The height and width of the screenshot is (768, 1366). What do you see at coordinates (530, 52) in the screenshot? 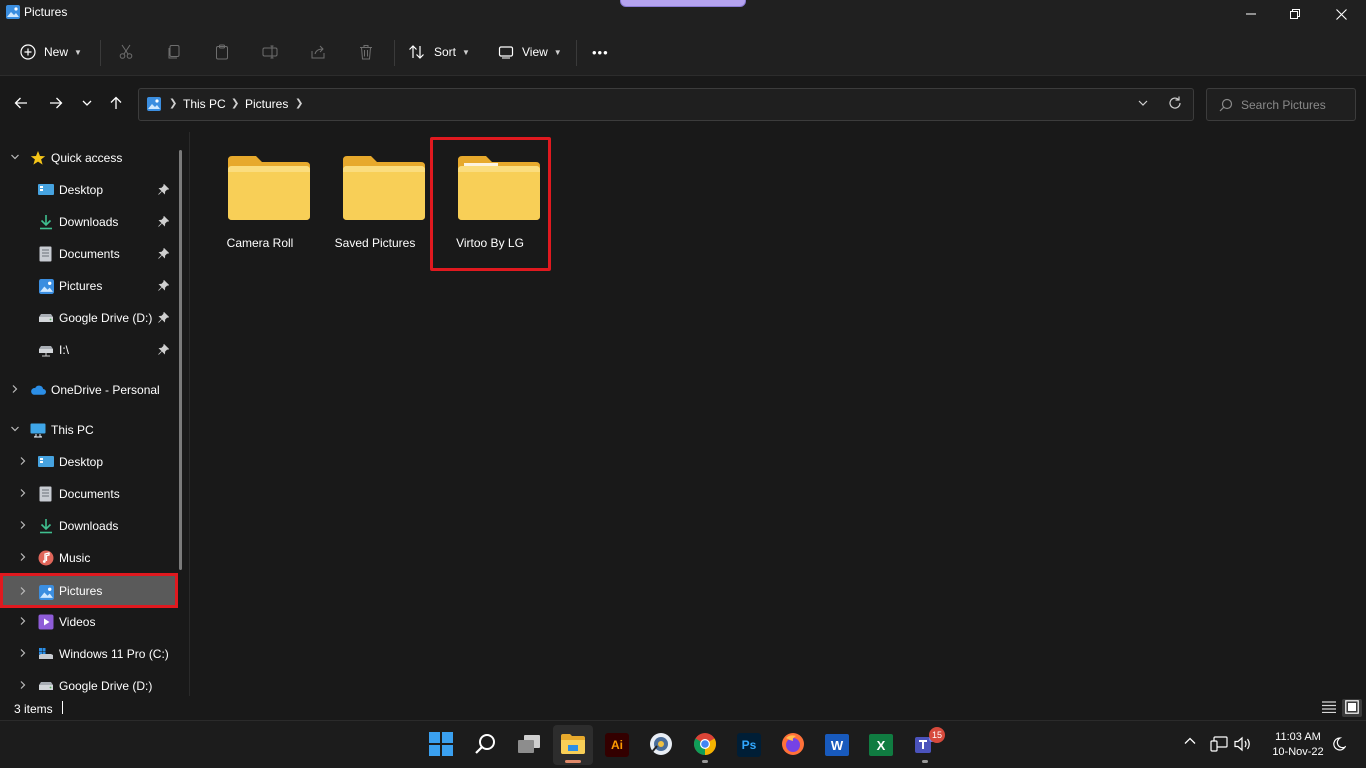
I see `view-button: View ▼` at bounding box center [530, 52].